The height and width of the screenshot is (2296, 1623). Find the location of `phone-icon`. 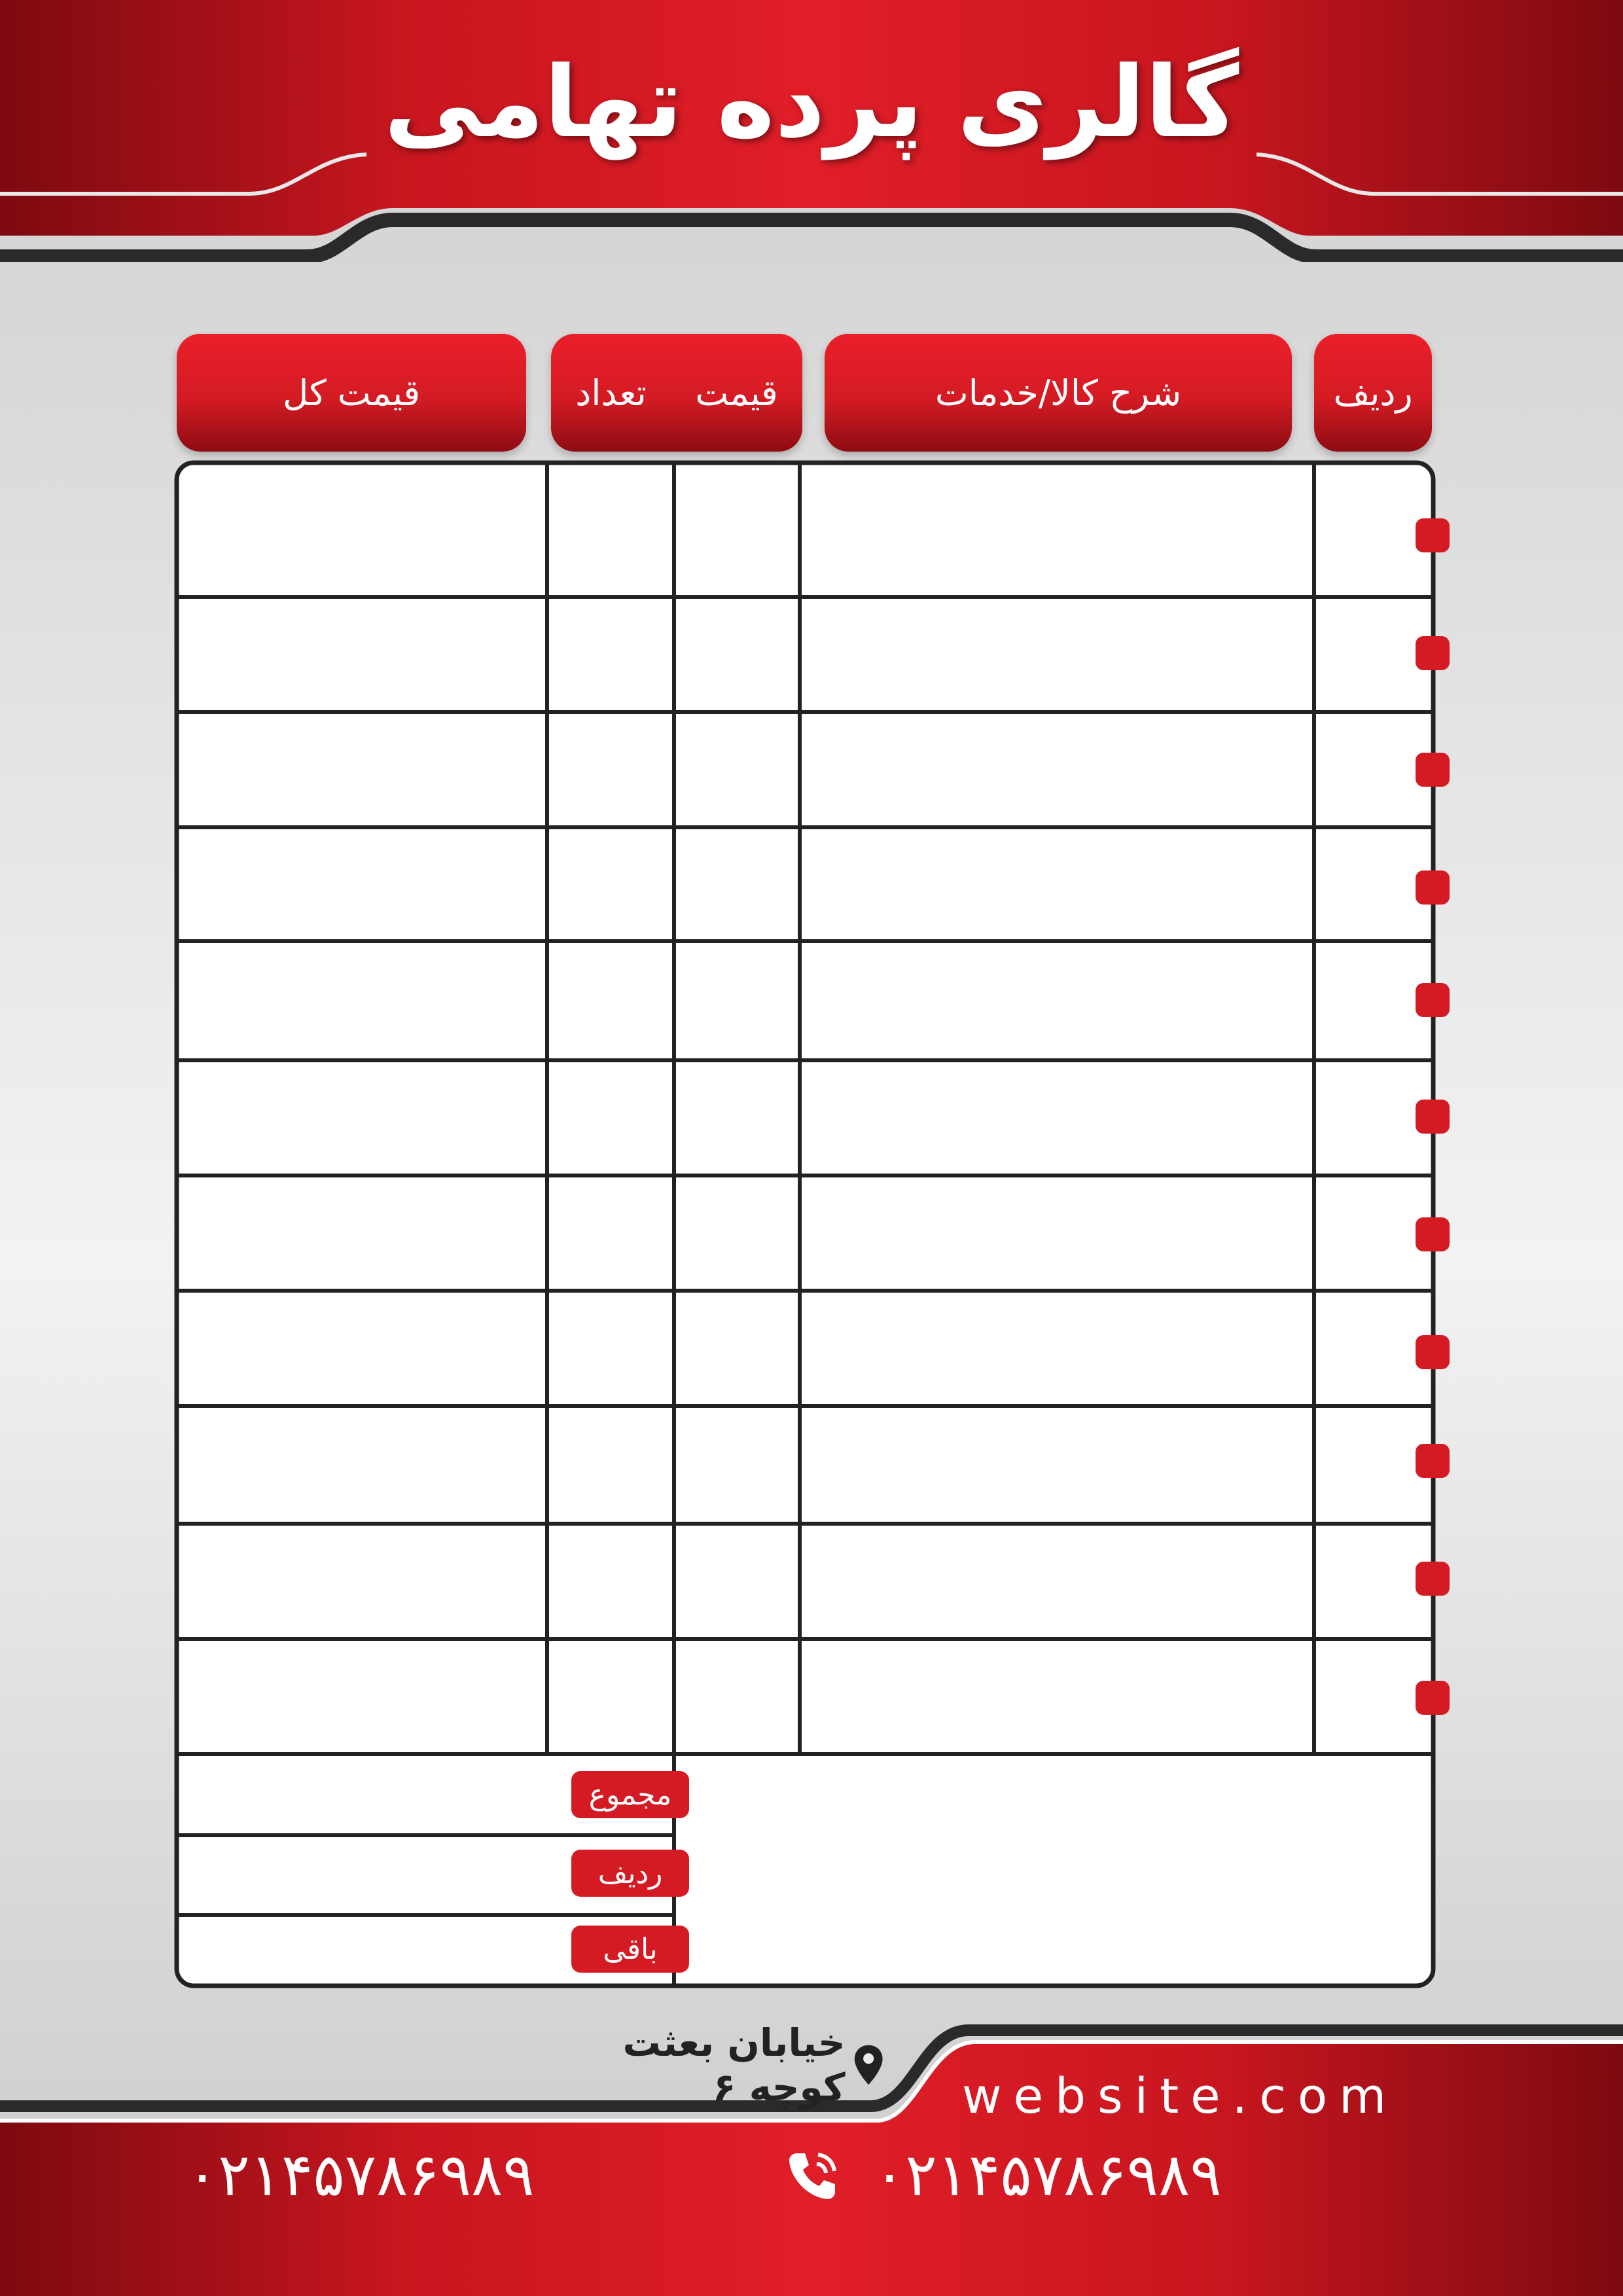

phone-icon is located at coordinates (813, 2176).